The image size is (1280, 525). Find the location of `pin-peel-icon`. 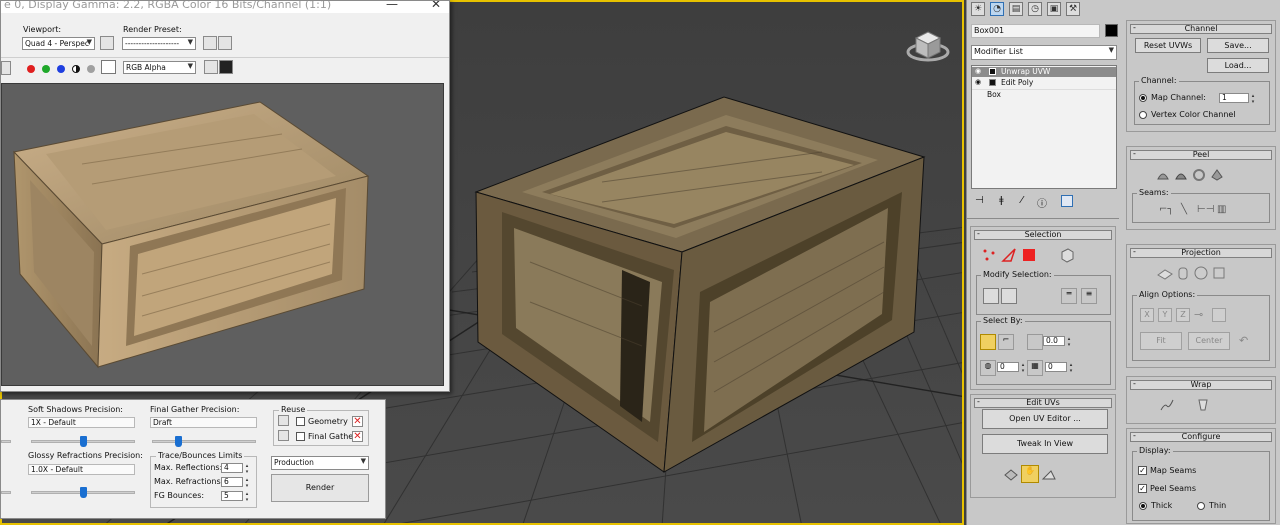

pin-peel-icon is located at coordinates (1217, 175).